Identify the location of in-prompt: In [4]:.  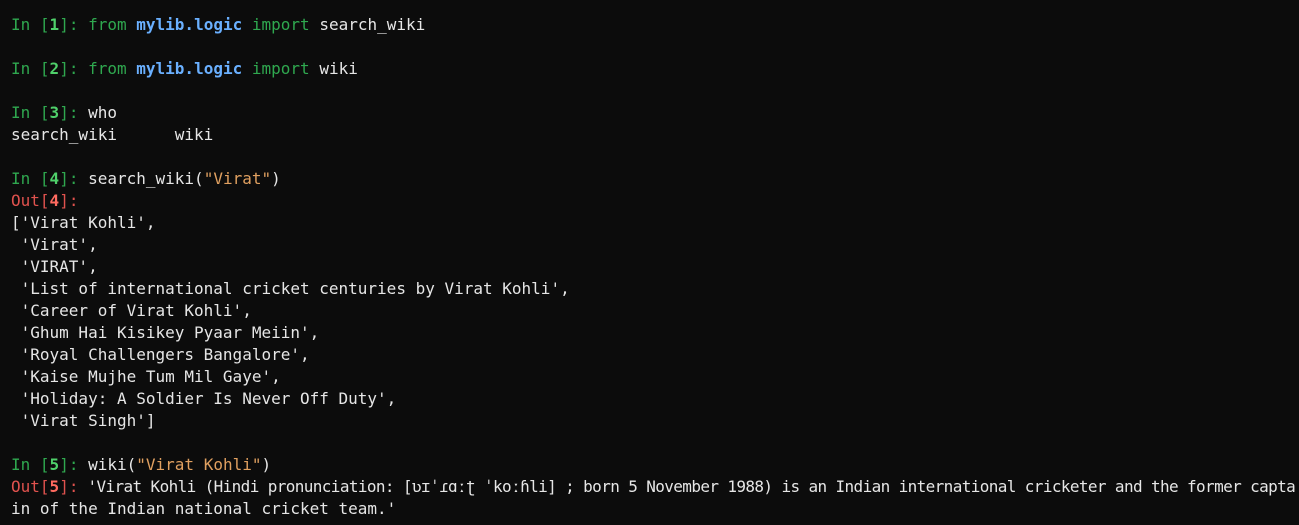
(50, 178).